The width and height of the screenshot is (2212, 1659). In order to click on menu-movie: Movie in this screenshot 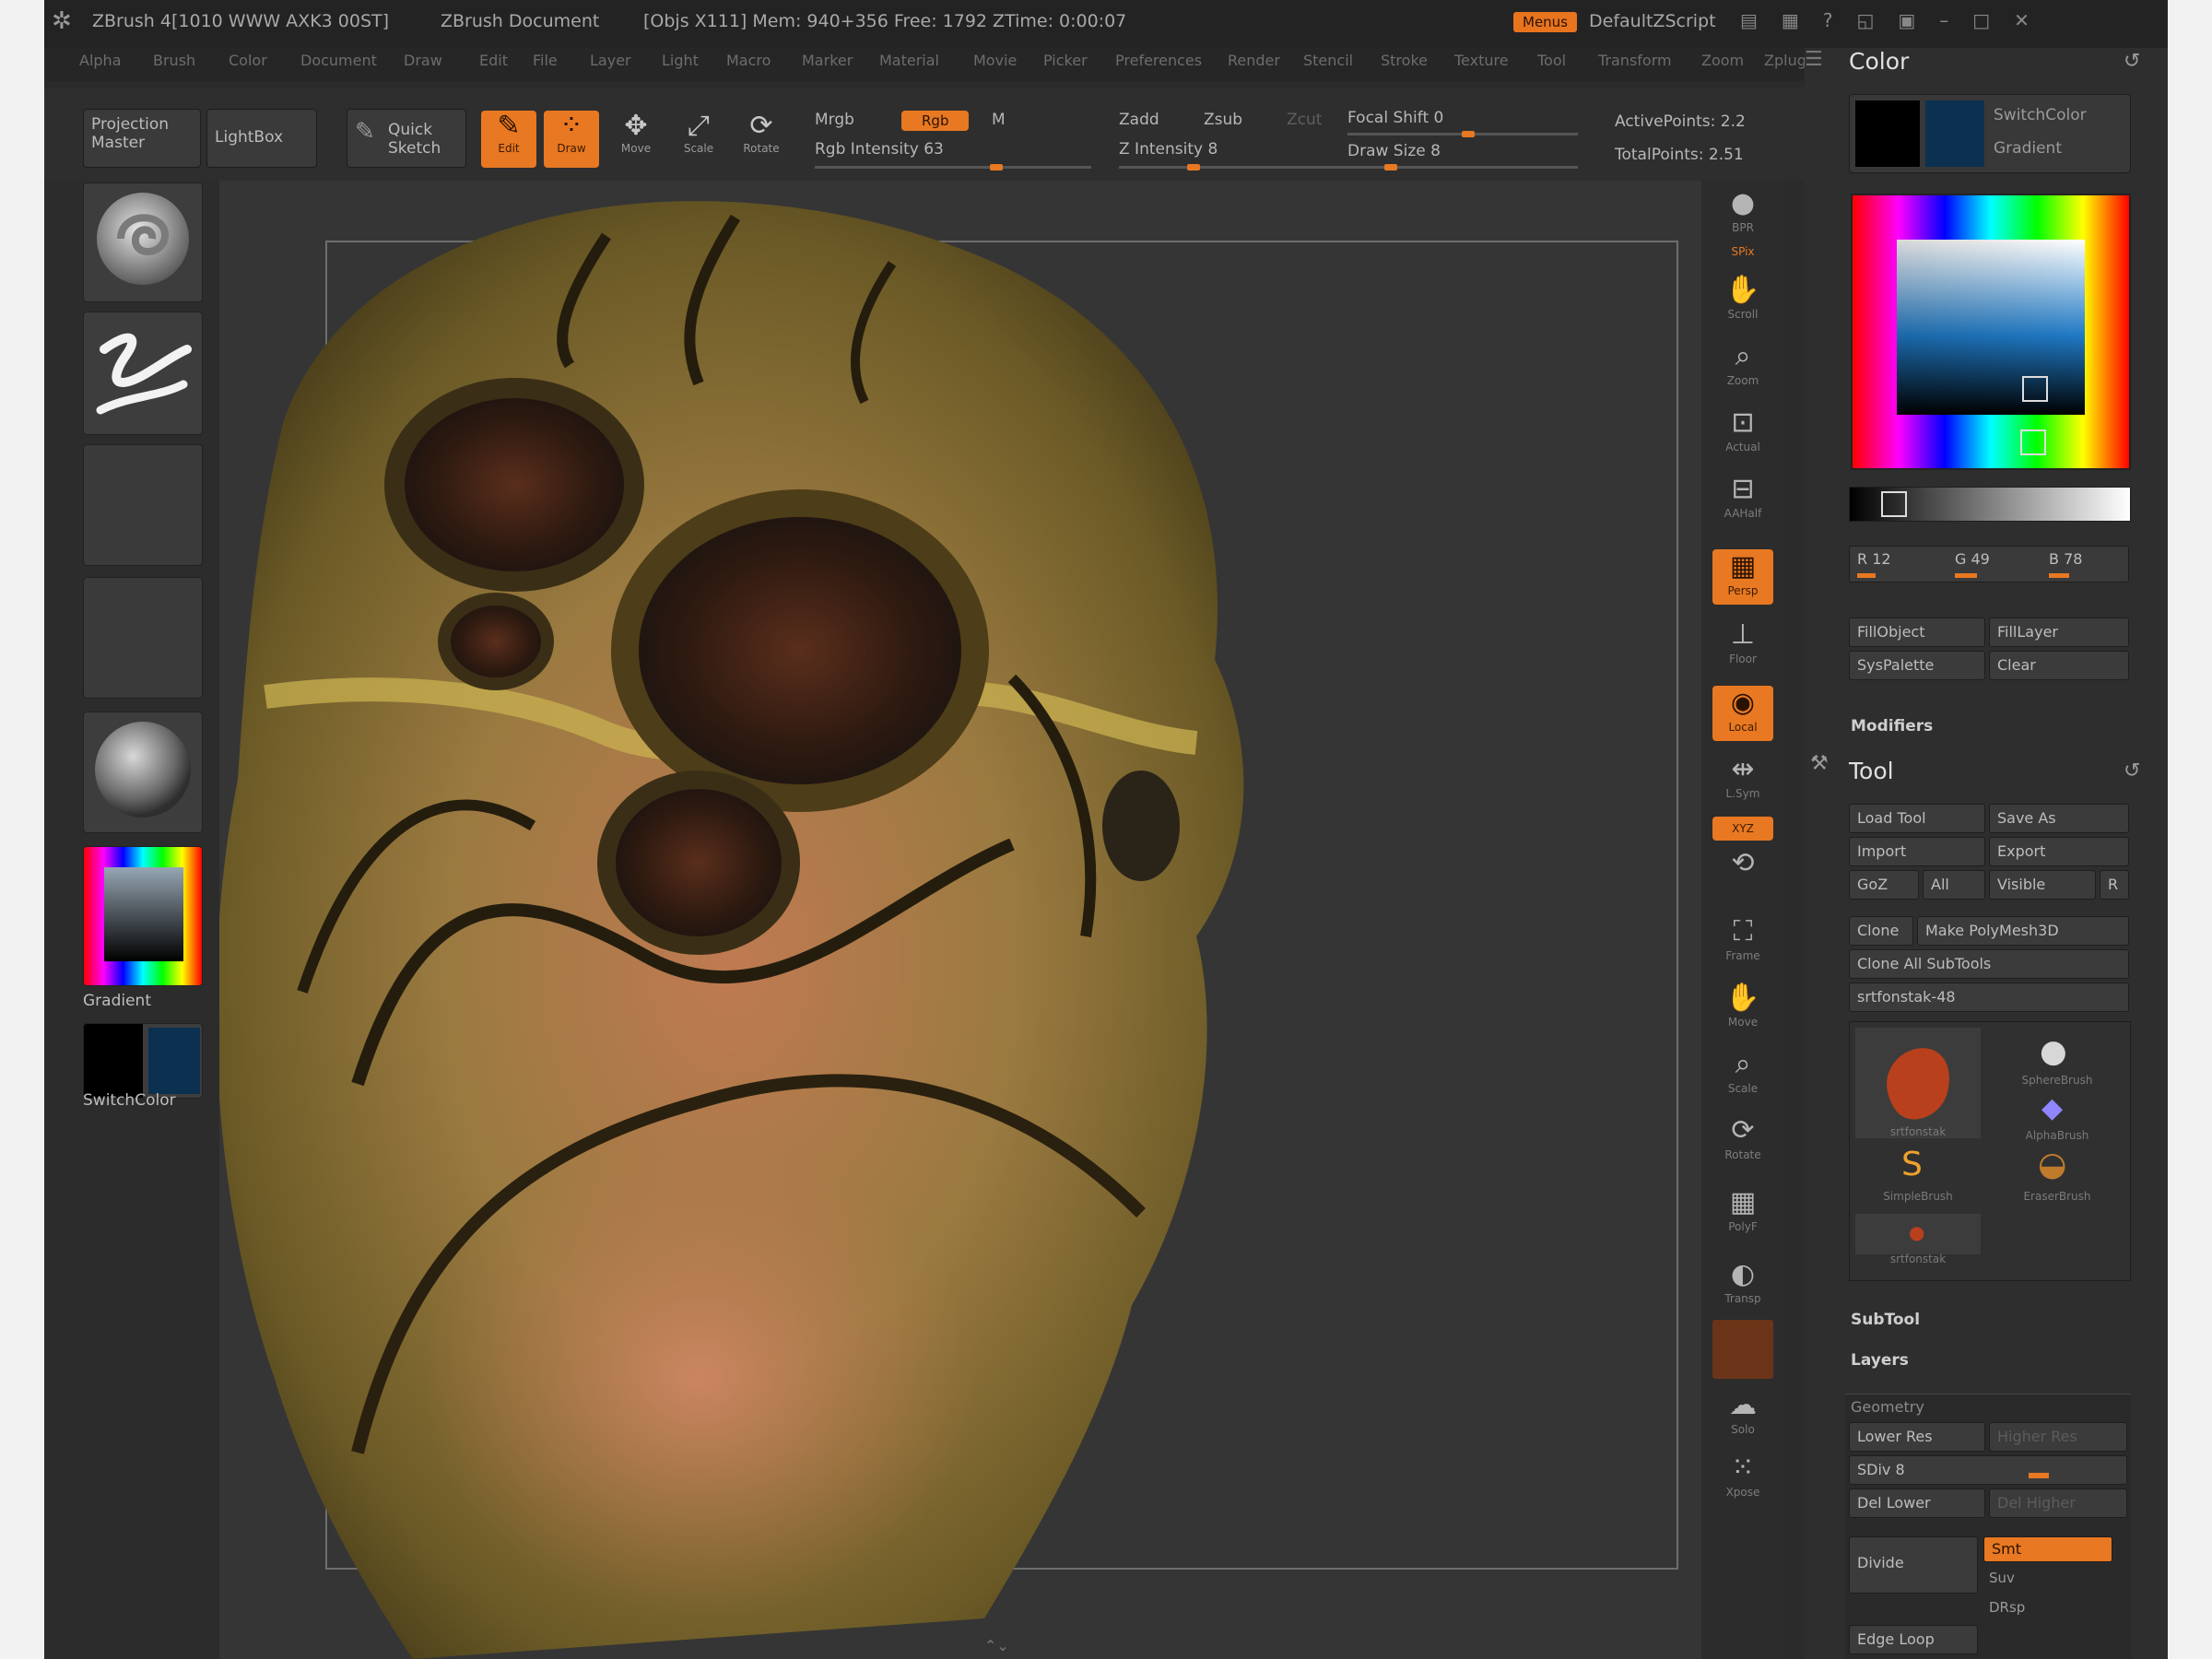, I will do `click(995, 60)`.